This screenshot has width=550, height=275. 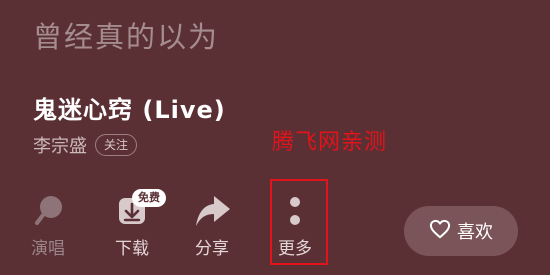 What do you see at coordinates (330, 142) in the screenshot?
I see `watermark-text: 腾飞网亲测` at bounding box center [330, 142].